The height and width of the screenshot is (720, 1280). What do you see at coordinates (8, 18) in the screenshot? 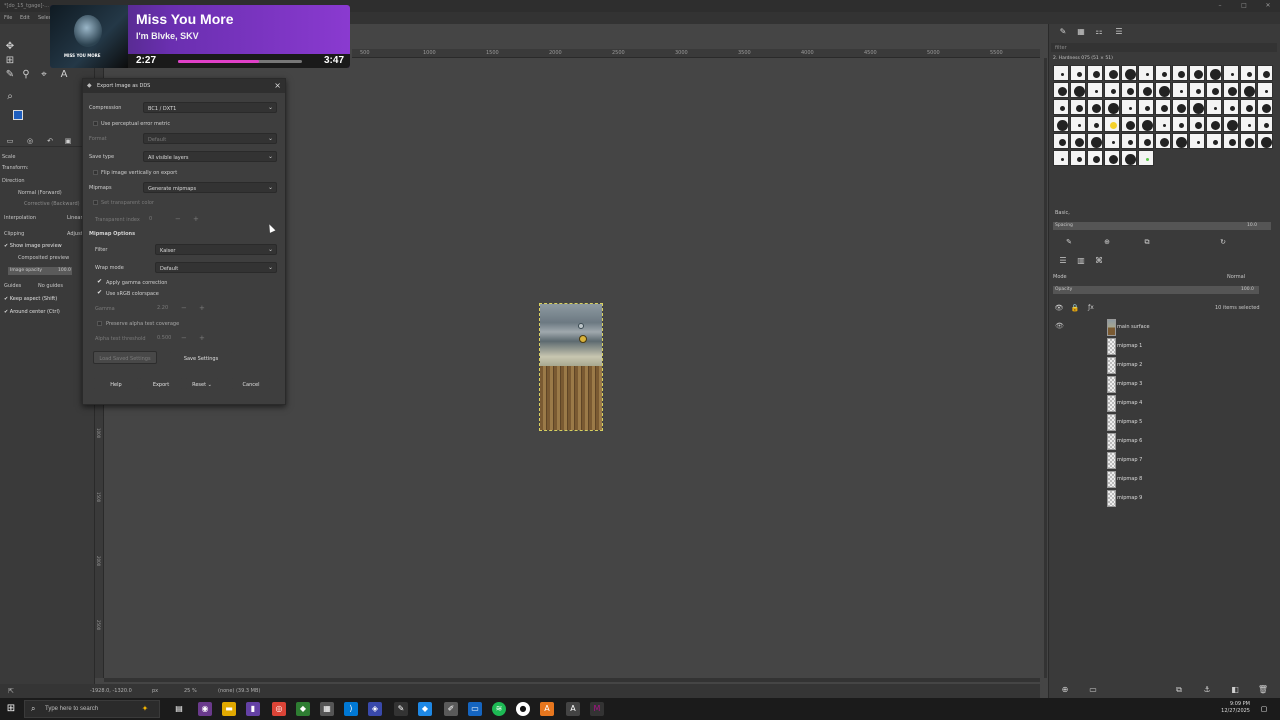
I see `menu-file: File` at bounding box center [8, 18].